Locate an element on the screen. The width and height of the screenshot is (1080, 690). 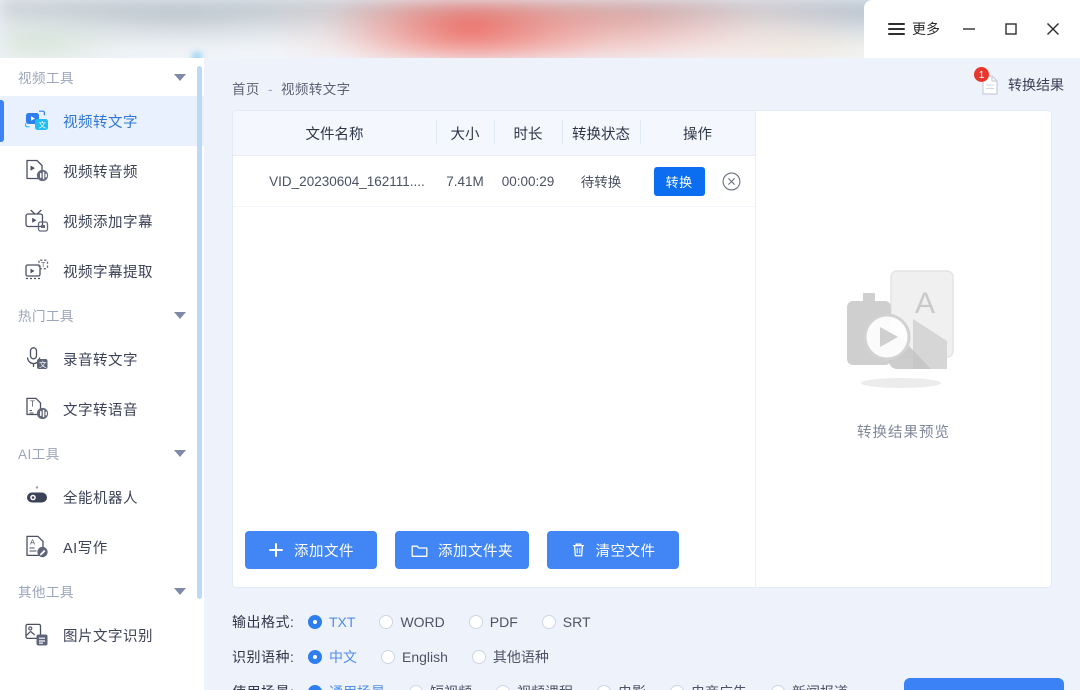
radio-option: 电影 is located at coordinates (621, 686).